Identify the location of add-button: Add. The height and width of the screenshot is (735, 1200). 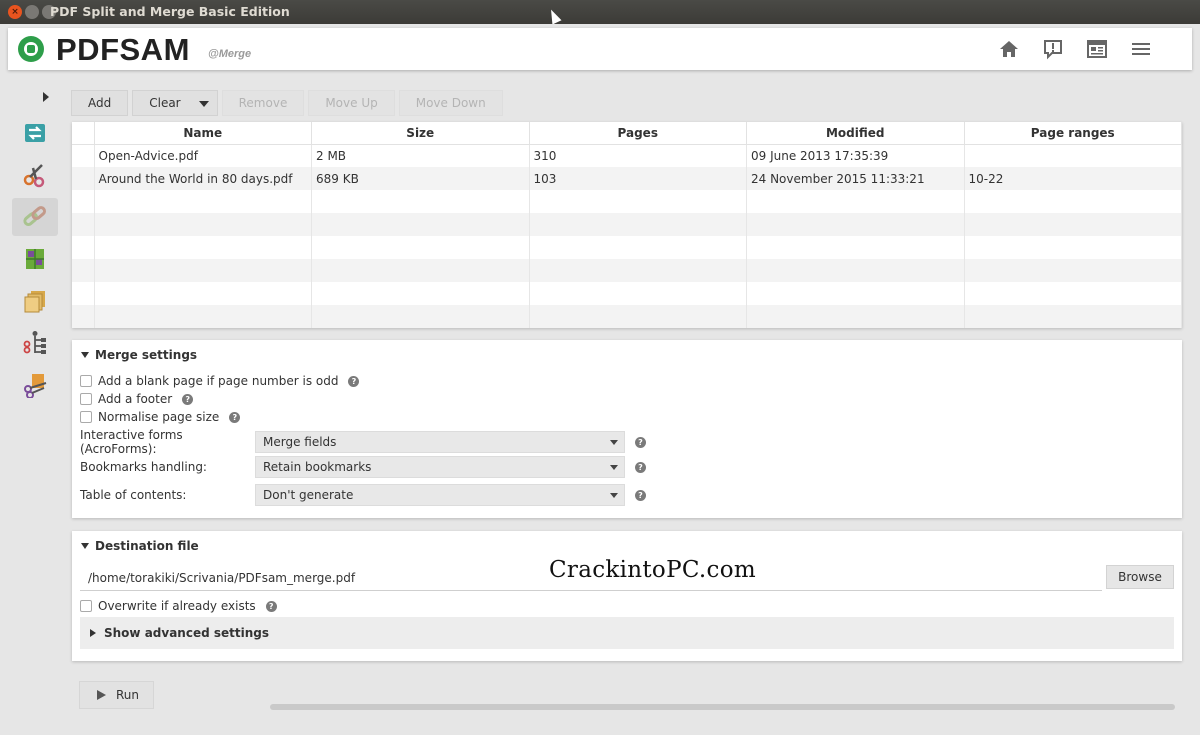
(100, 103).